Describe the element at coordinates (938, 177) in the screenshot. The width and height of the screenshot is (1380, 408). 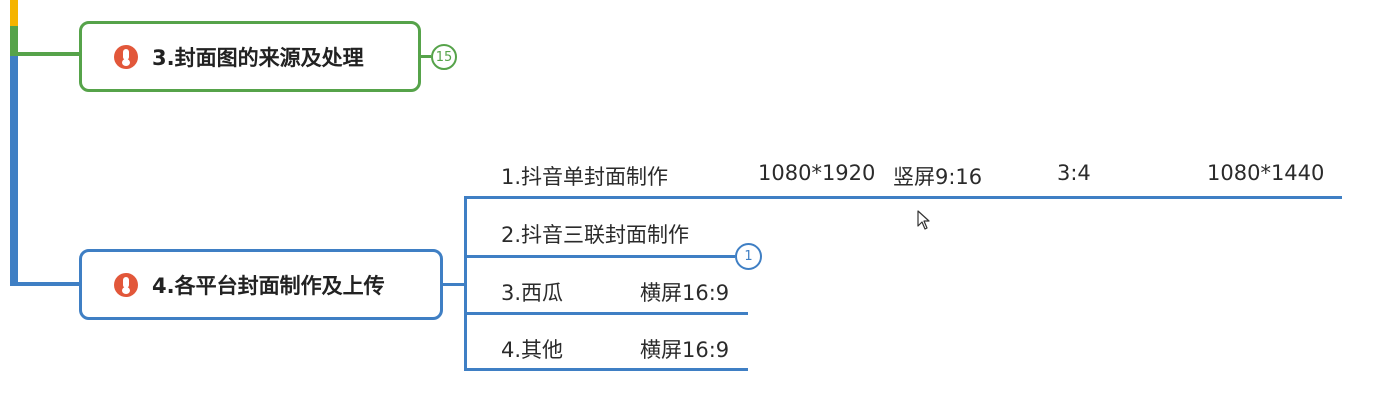
I see `note-ratio-portrait: 竖屏9:16` at that location.